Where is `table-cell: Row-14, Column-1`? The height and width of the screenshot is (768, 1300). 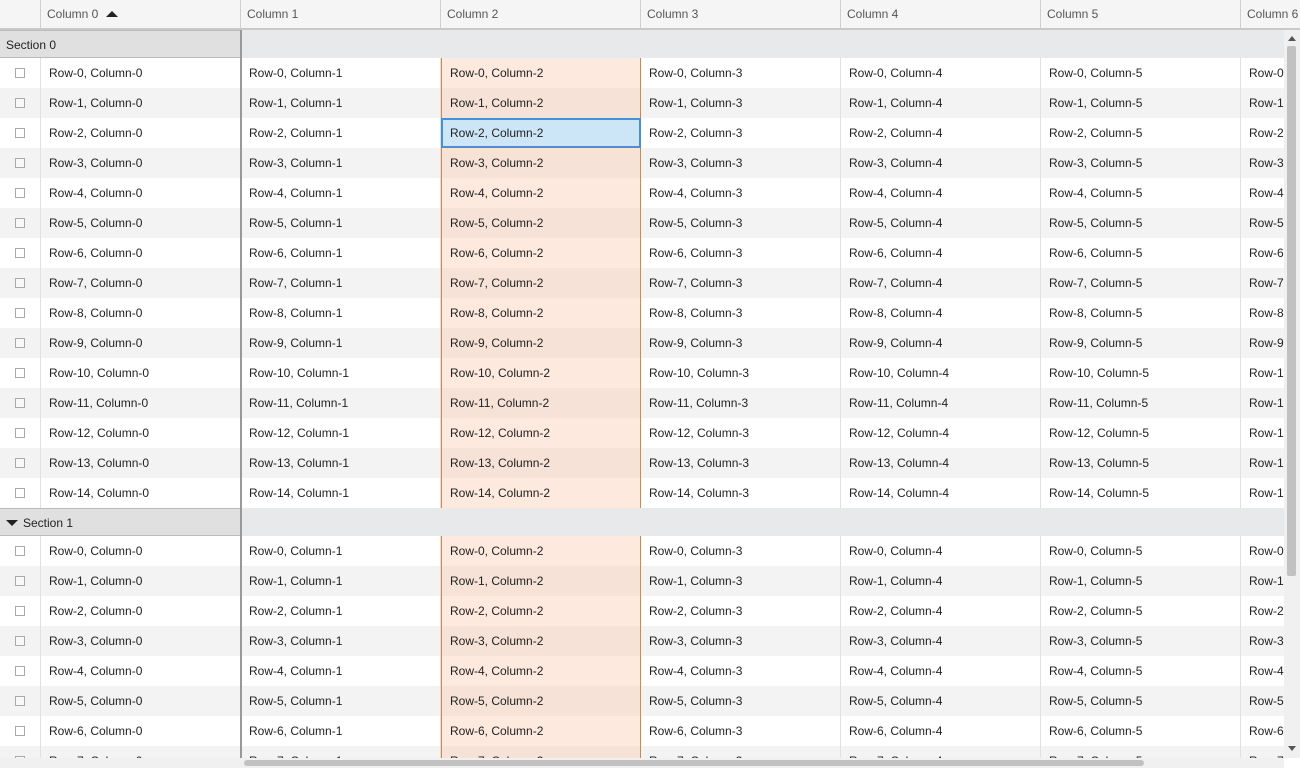 table-cell: Row-14, Column-1 is located at coordinates (341, 493).